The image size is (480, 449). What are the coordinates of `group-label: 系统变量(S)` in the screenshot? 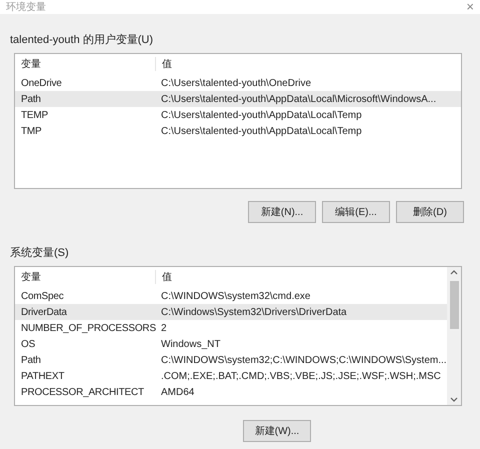 It's located at (40, 253).